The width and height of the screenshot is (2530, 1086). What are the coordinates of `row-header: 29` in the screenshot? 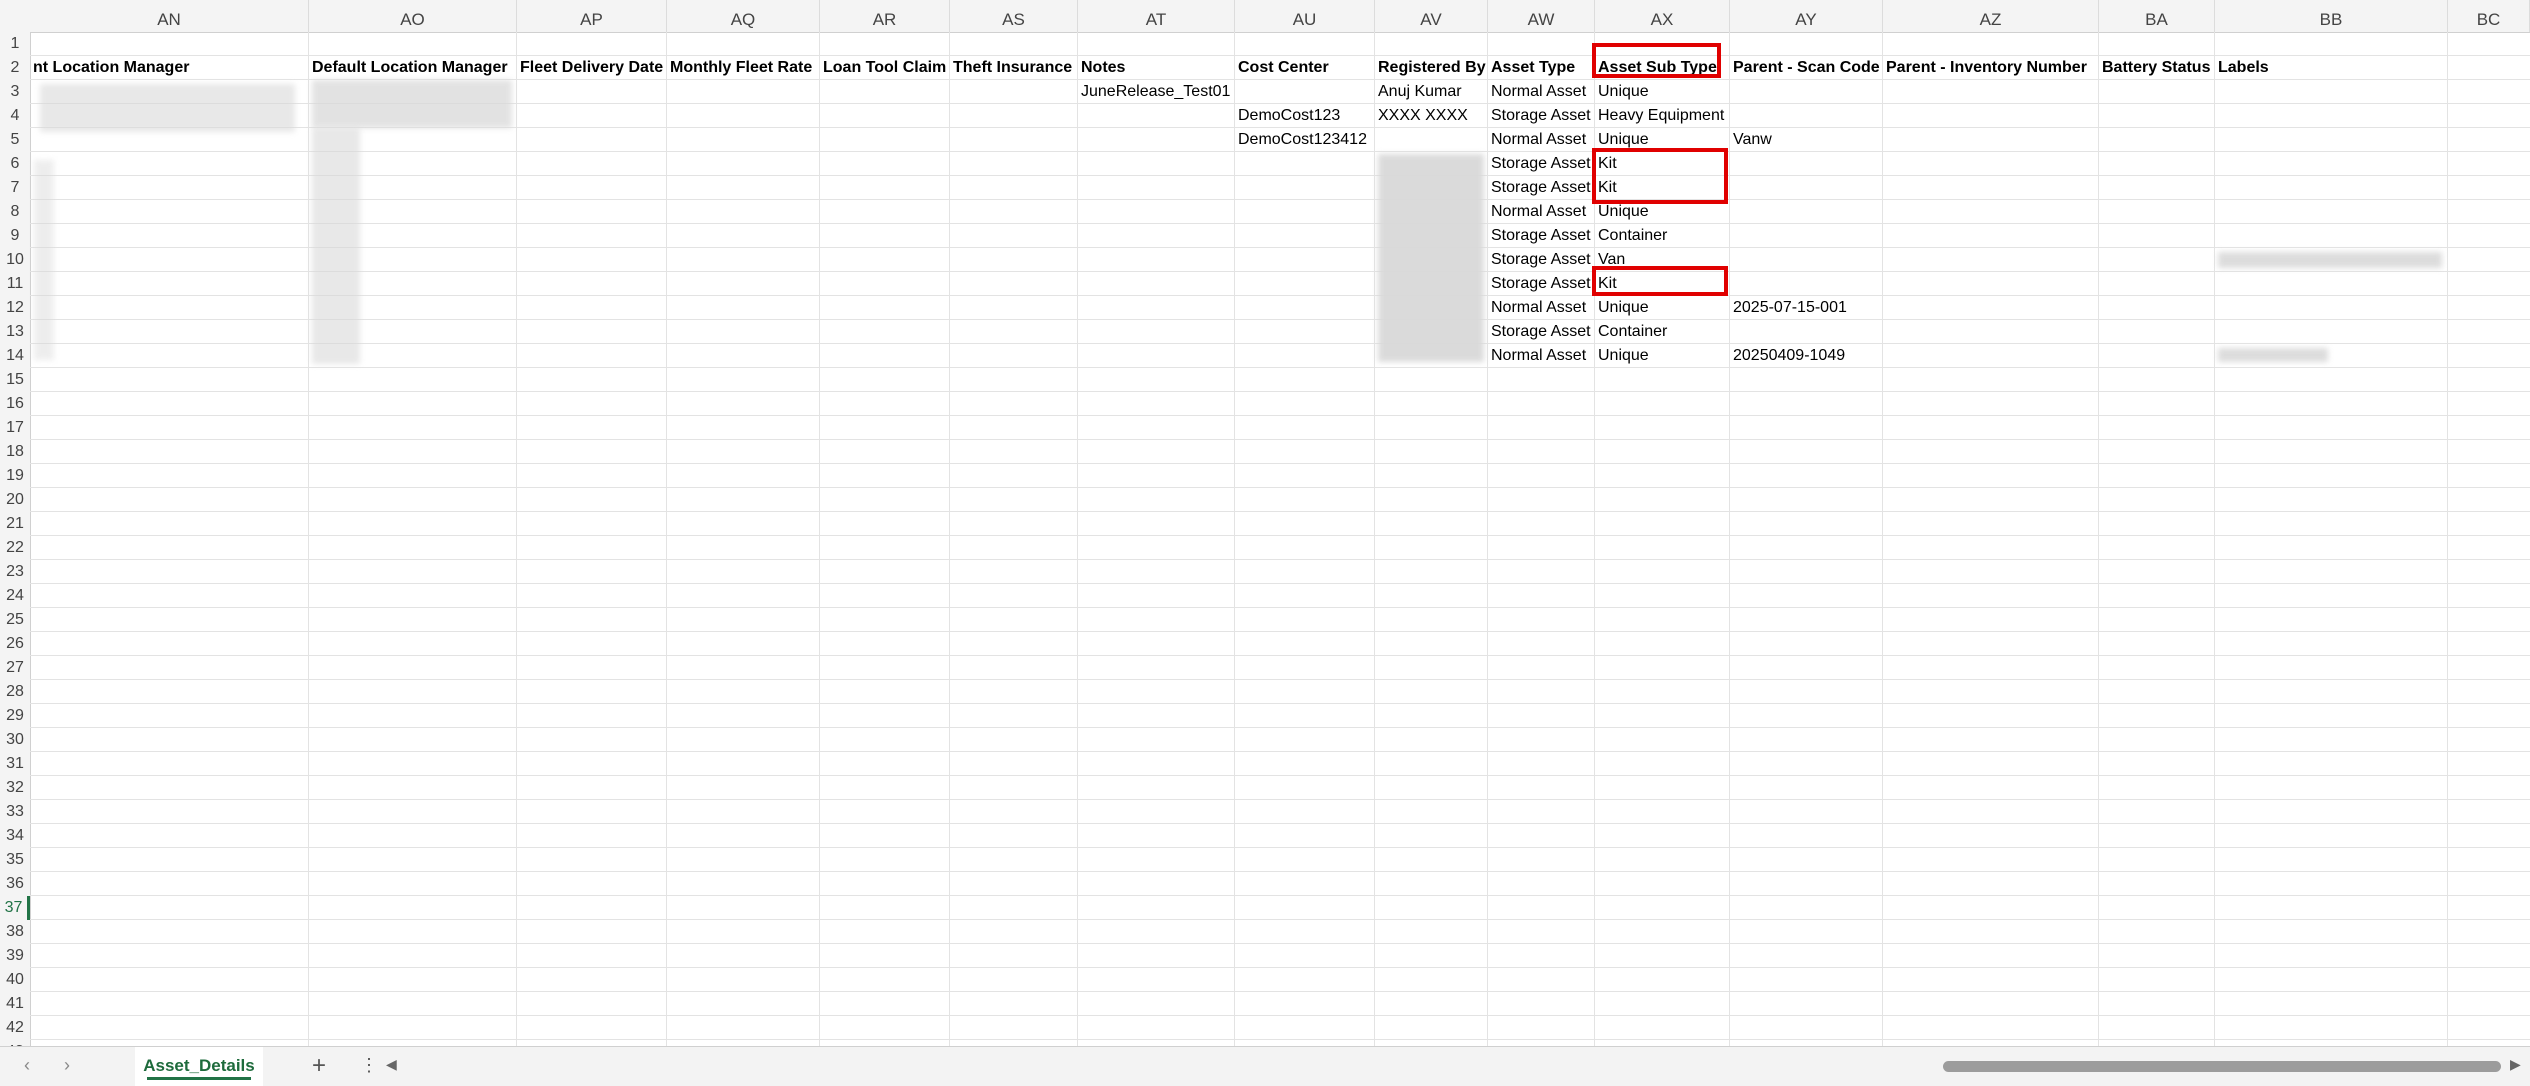 It's located at (15, 716).